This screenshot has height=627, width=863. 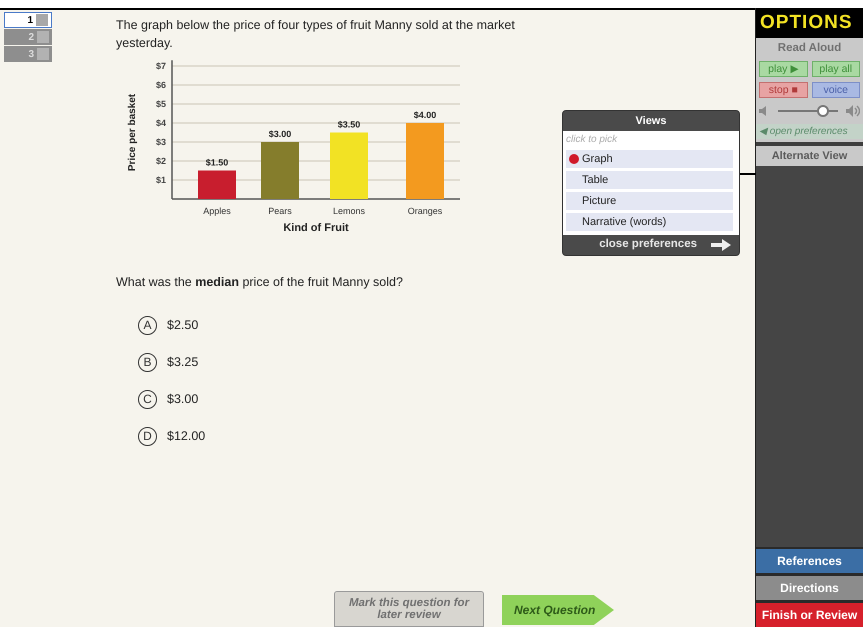 What do you see at coordinates (182, 325) in the screenshot?
I see `answer-text: $2.50` at bounding box center [182, 325].